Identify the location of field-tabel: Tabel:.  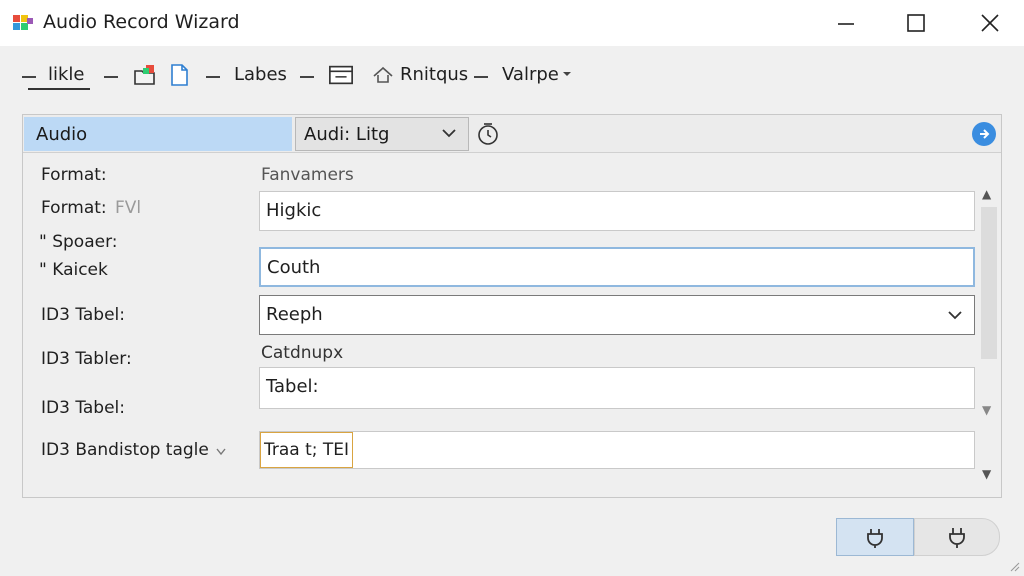
(617, 388).